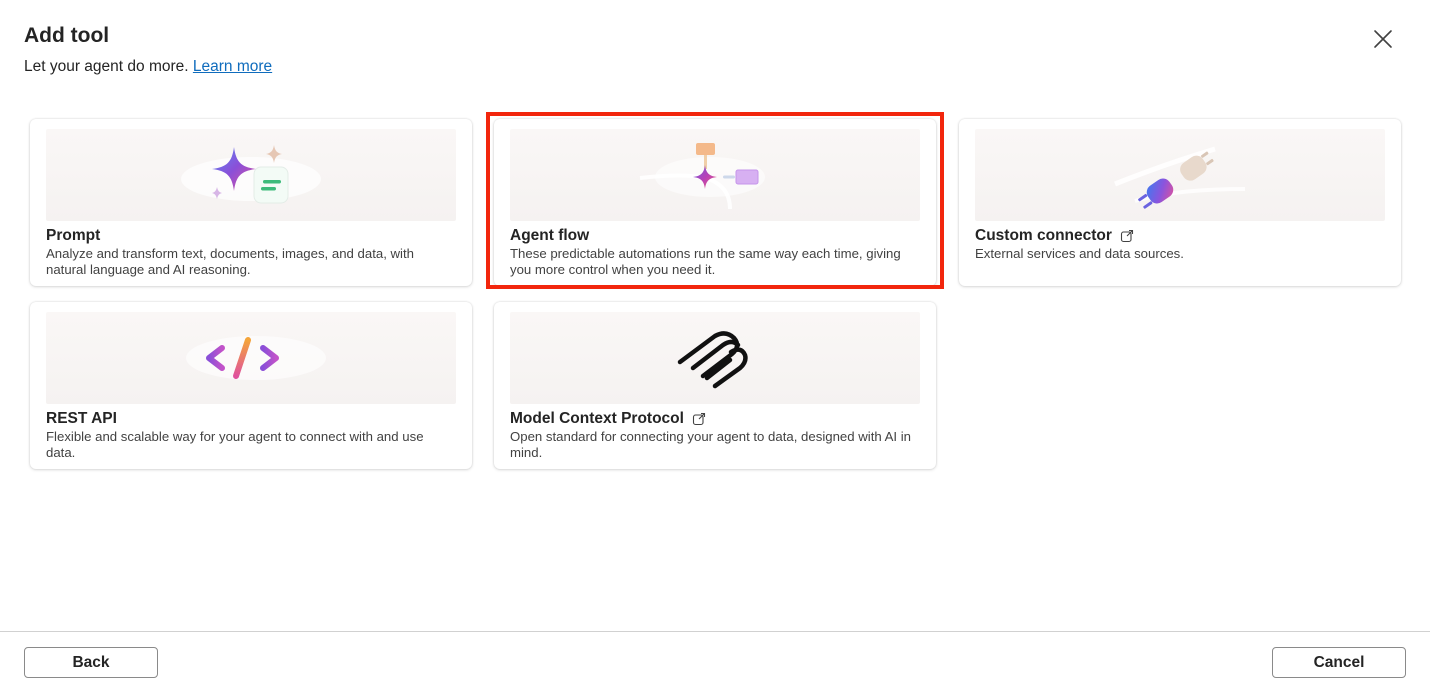 Image resolution: width=1430 pixels, height=687 pixels. What do you see at coordinates (1180, 177) in the screenshot?
I see `plug-connector-icon` at bounding box center [1180, 177].